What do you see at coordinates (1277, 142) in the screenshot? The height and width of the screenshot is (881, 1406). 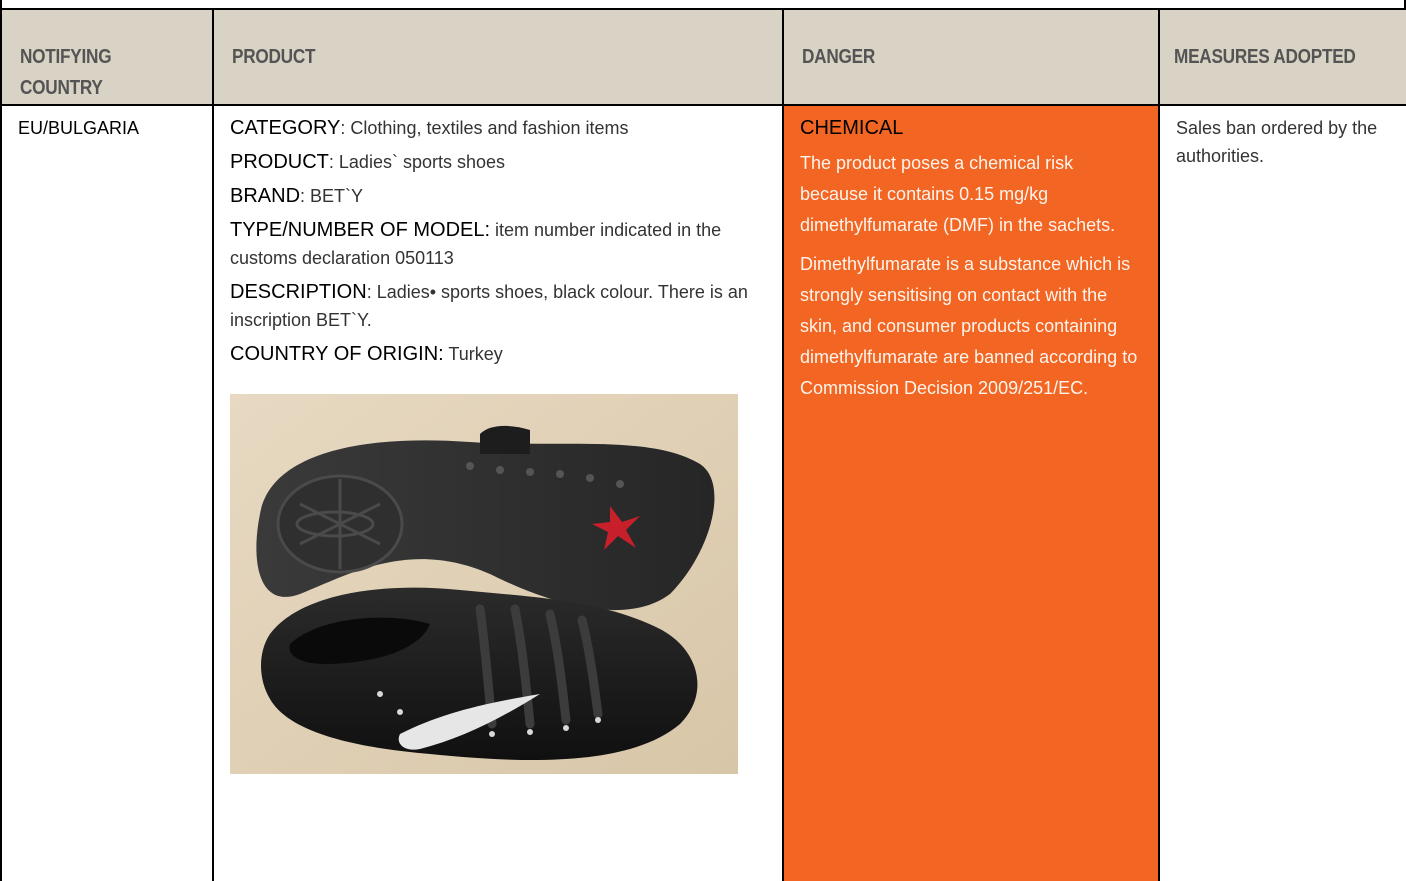 I see `measures-adopted-value: Sales ban ordered by the authorities.` at bounding box center [1277, 142].